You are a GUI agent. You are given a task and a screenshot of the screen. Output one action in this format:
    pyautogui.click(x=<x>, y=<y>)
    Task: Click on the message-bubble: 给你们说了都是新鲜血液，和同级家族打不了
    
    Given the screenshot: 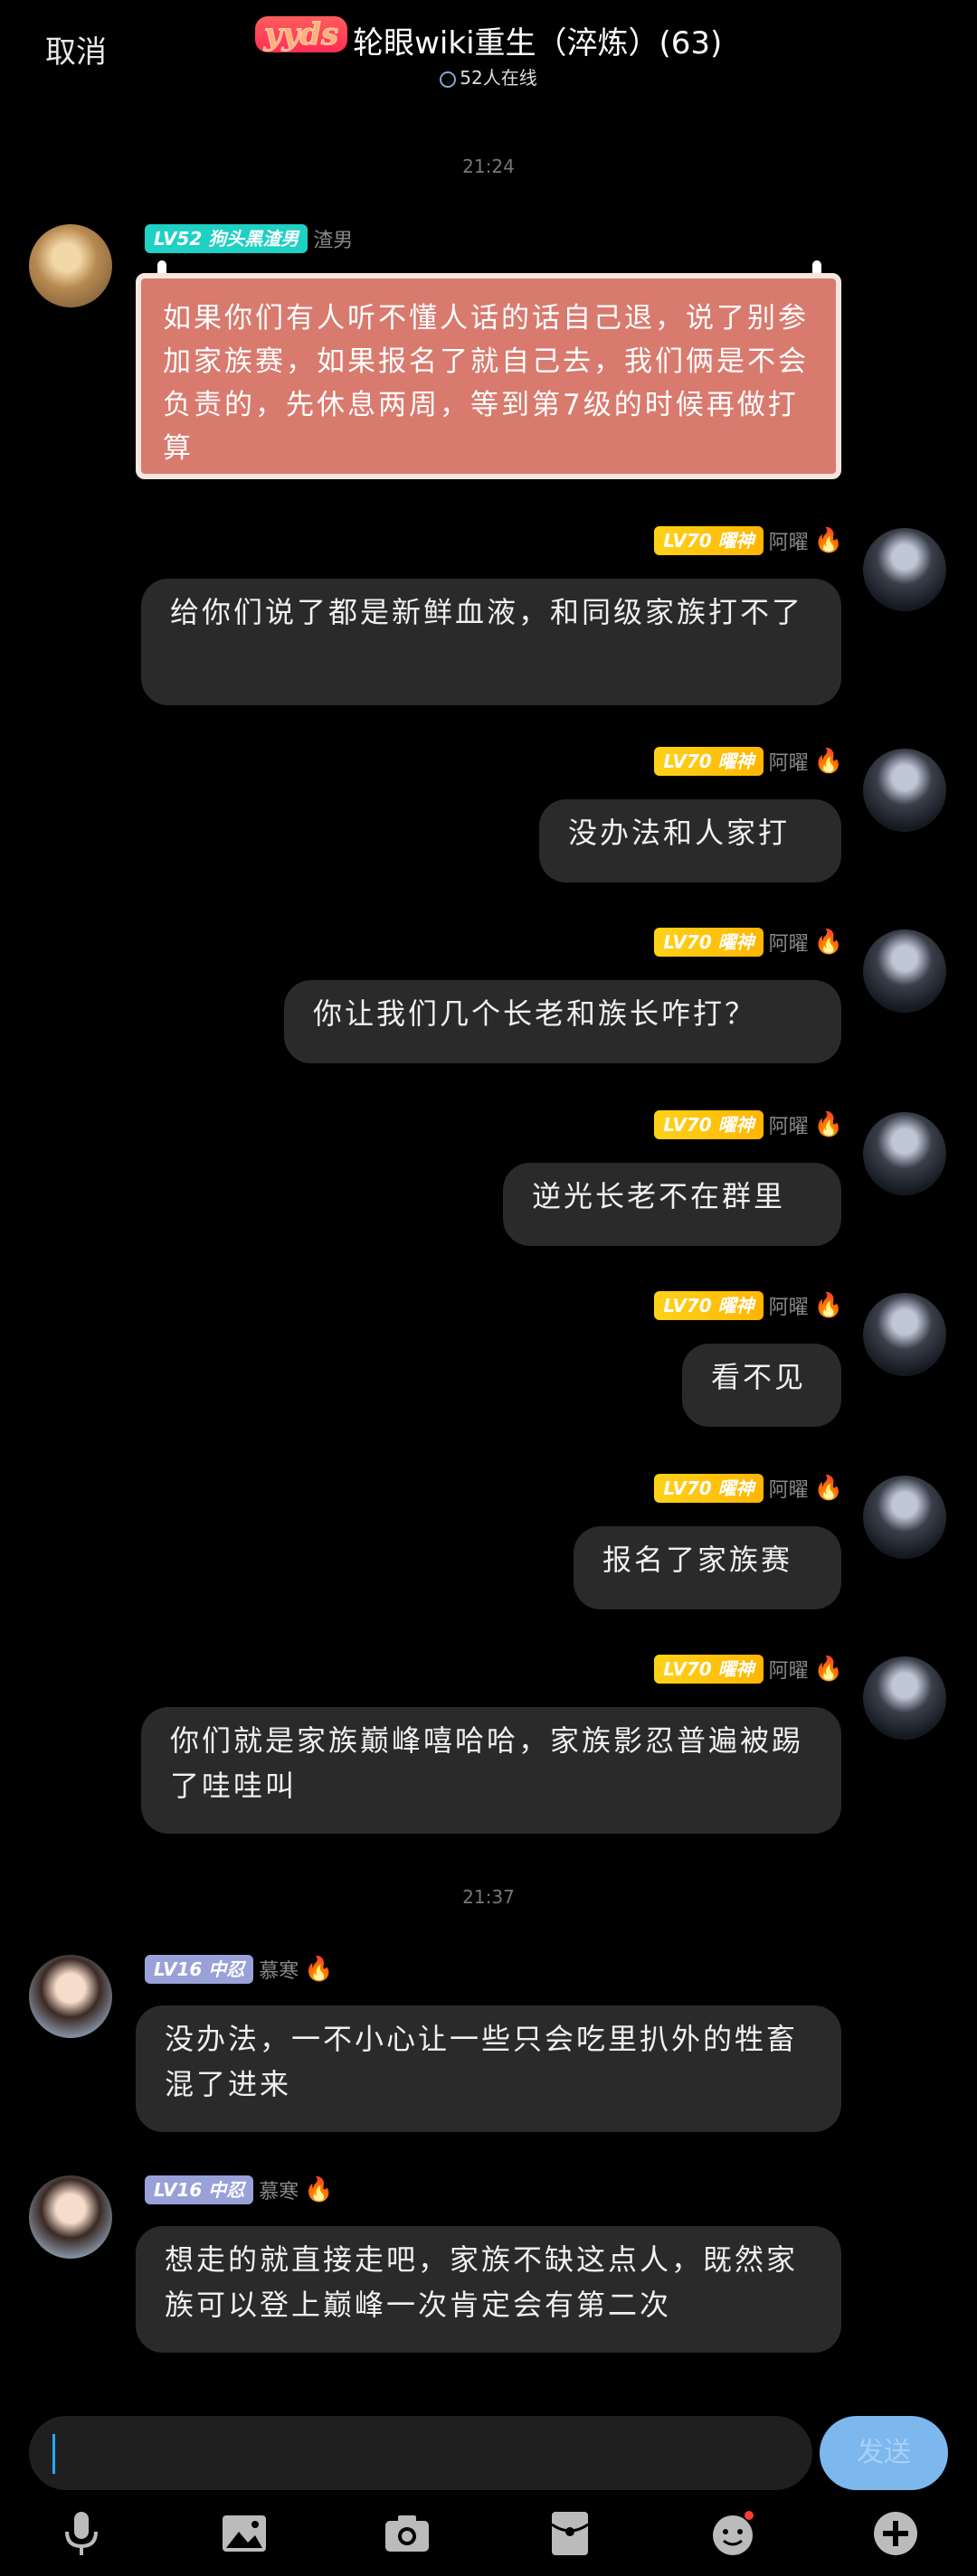 What is the action you would take?
    pyautogui.click(x=491, y=642)
    